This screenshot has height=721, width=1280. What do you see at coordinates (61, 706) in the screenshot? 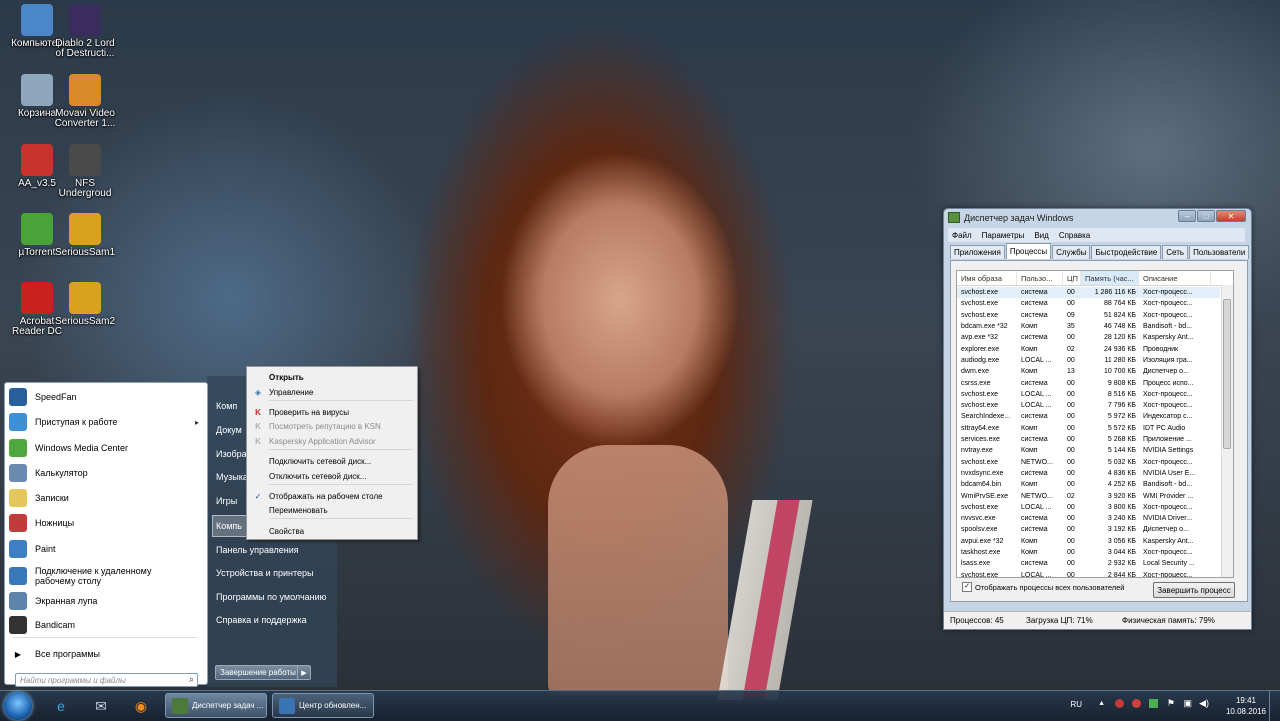
I see `internet-explorer-icon: e` at bounding box center [61, 706].